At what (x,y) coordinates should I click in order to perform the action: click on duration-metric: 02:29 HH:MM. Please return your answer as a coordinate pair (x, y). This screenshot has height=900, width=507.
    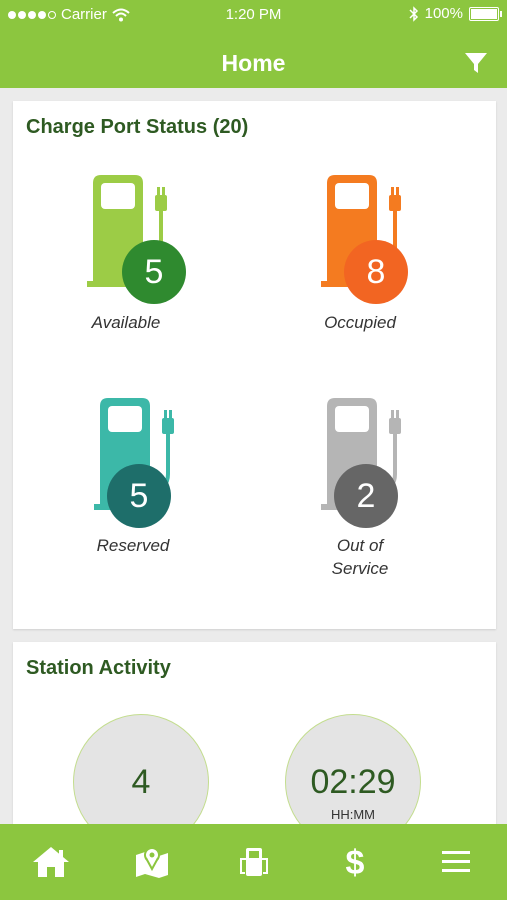
    Looking at the image, I should click on (353, 778).